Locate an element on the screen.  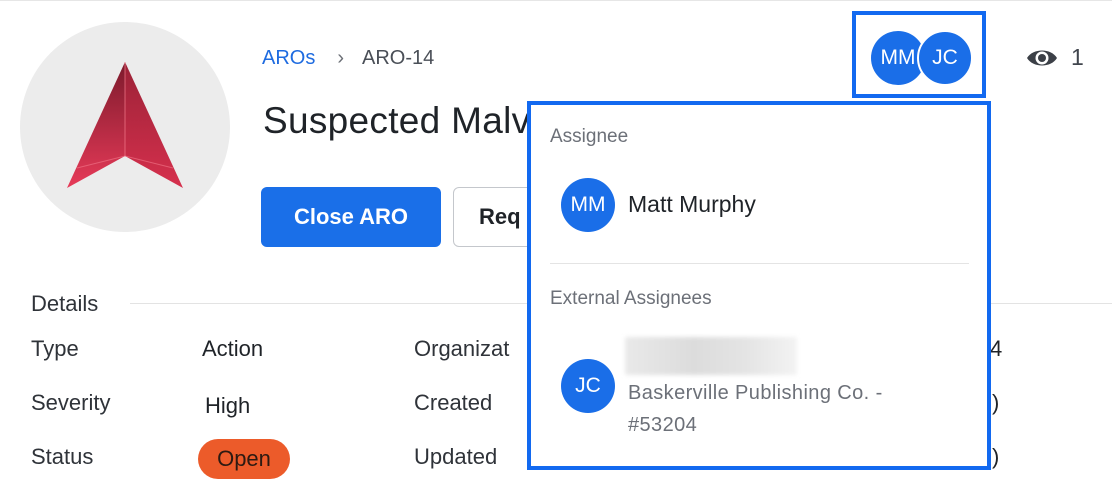
created-label: Created is located at coordinates (453, 402).